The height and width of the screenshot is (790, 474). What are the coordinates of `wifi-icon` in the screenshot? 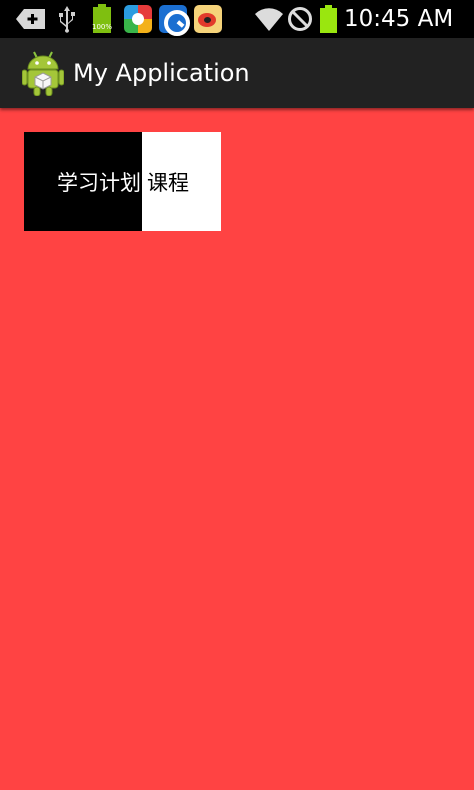 It's located at (269, 20).